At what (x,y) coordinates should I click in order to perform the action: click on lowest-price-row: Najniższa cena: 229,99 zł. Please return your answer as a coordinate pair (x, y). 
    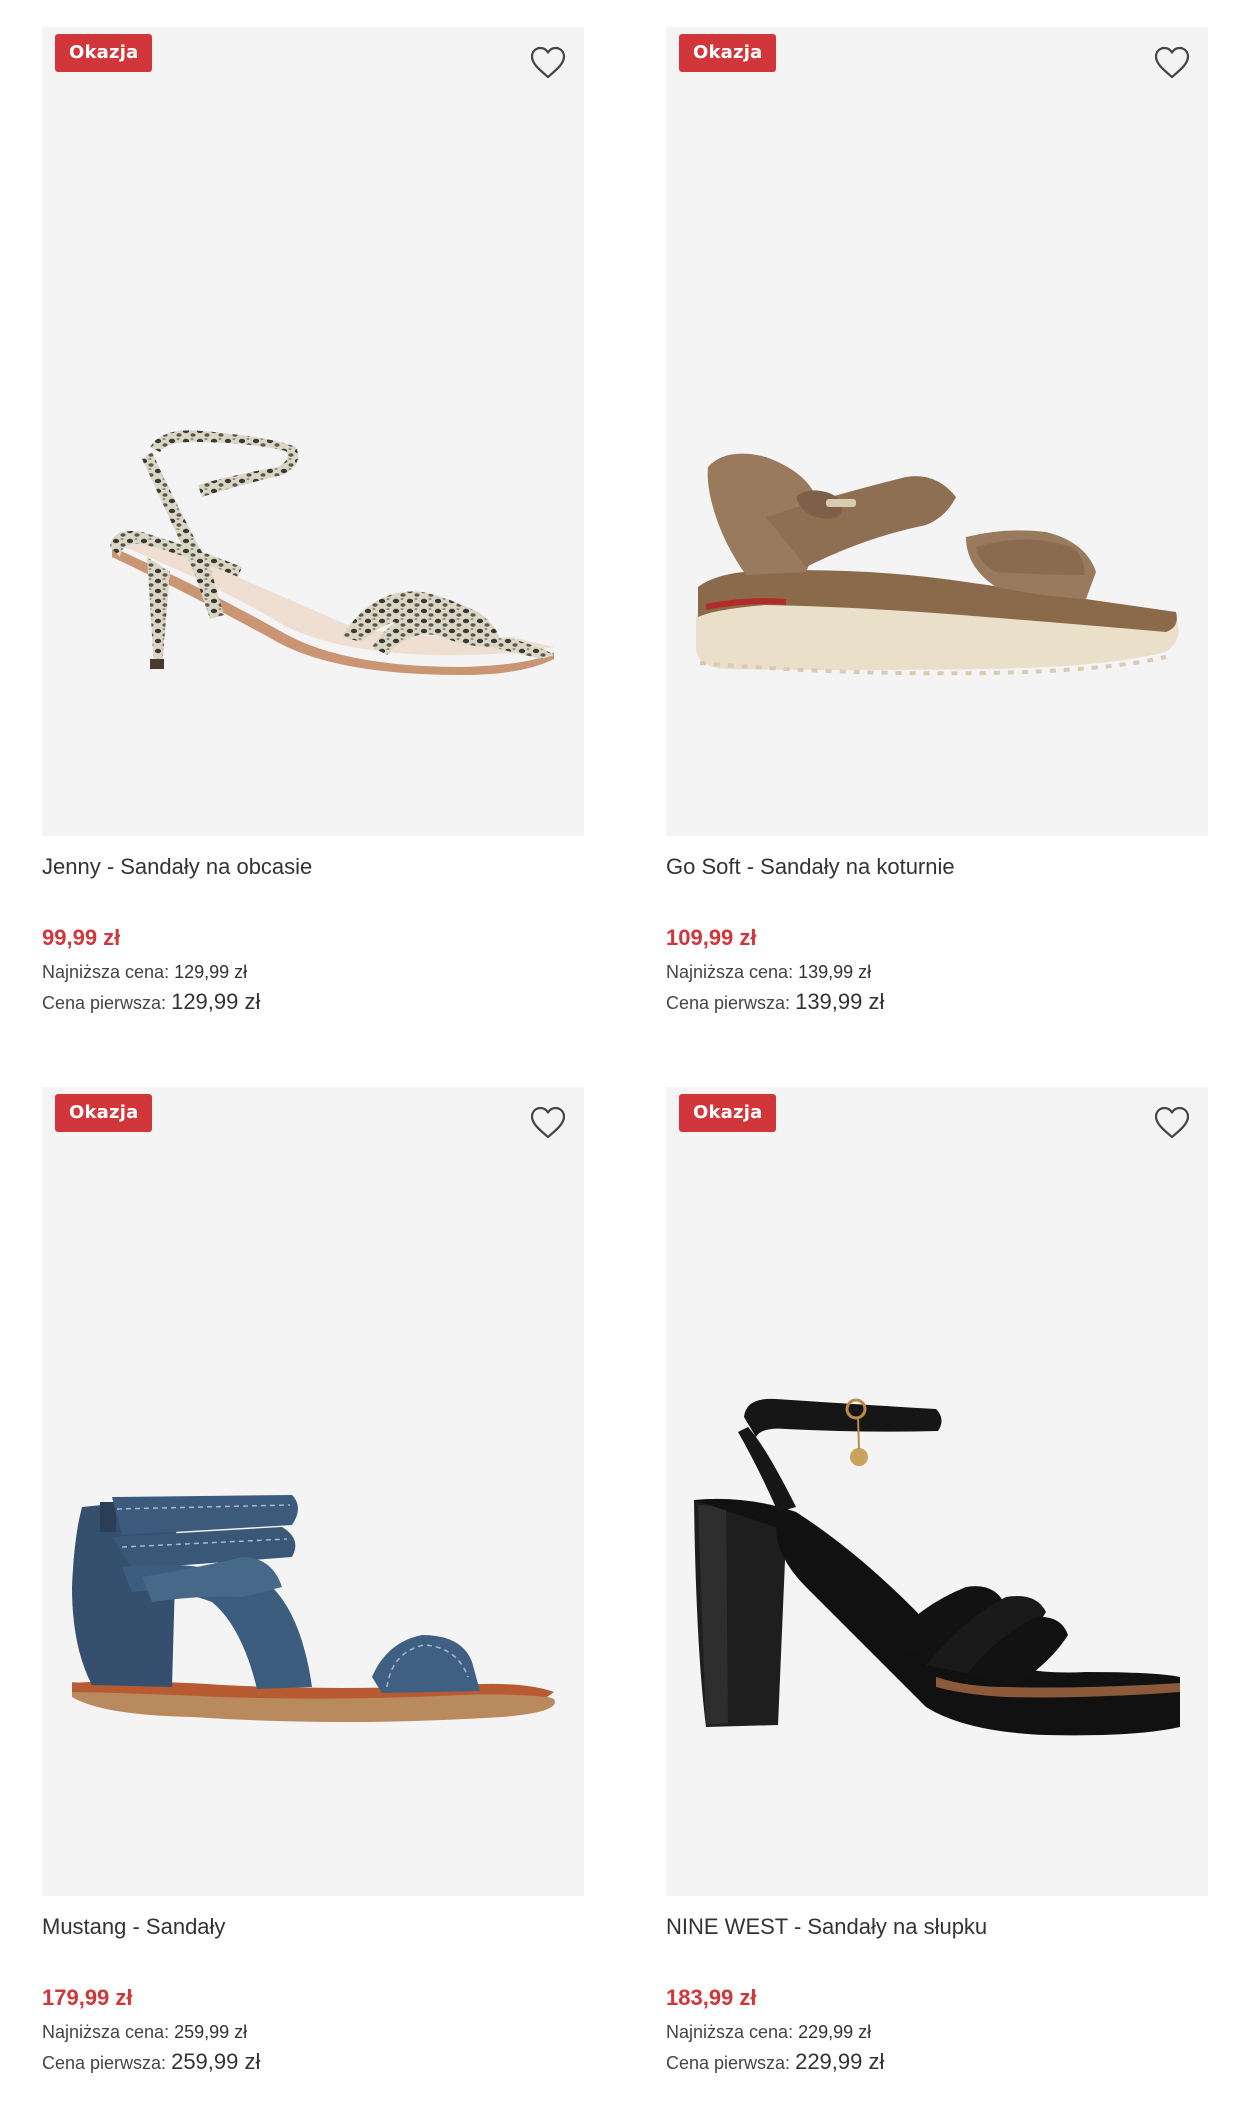
    Looking at the image, I should click on (937, 2032).